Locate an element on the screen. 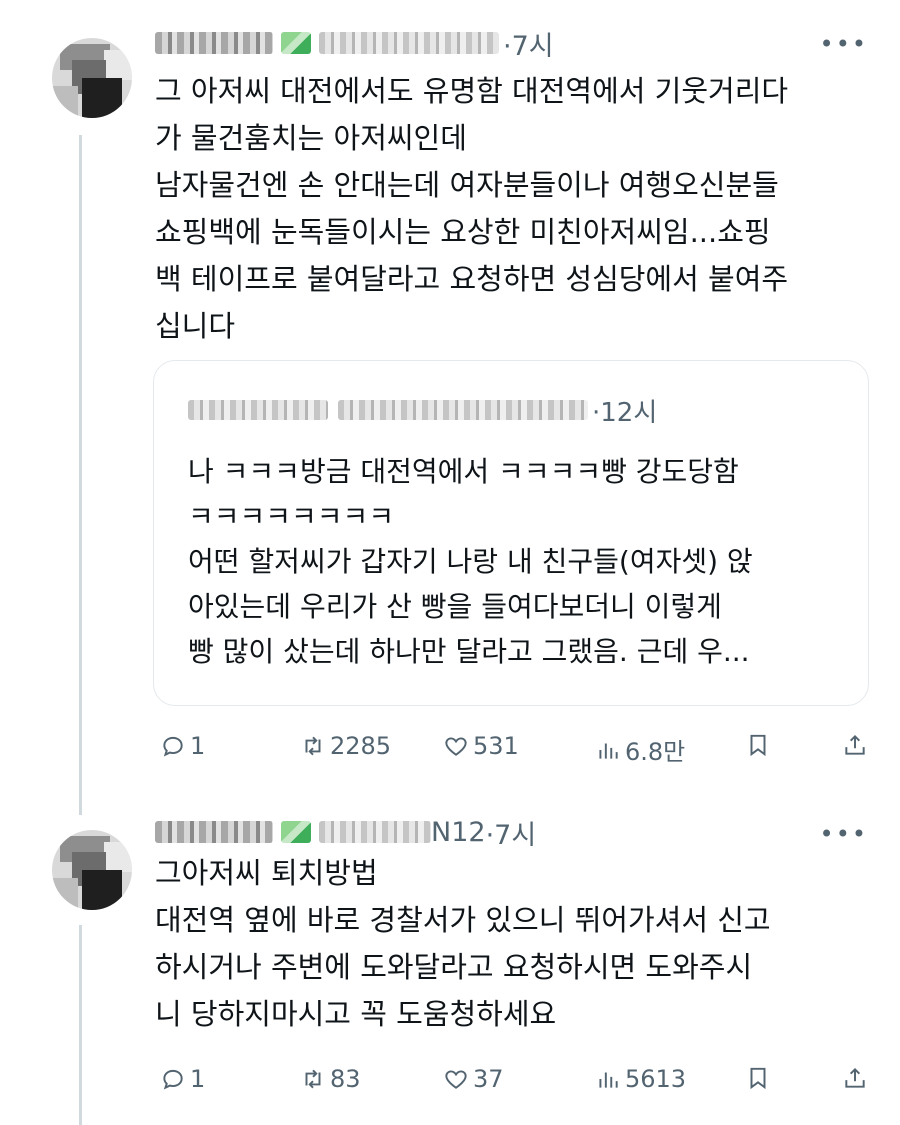  tweet-header: ·7시 is located at coordinates (354, 43).